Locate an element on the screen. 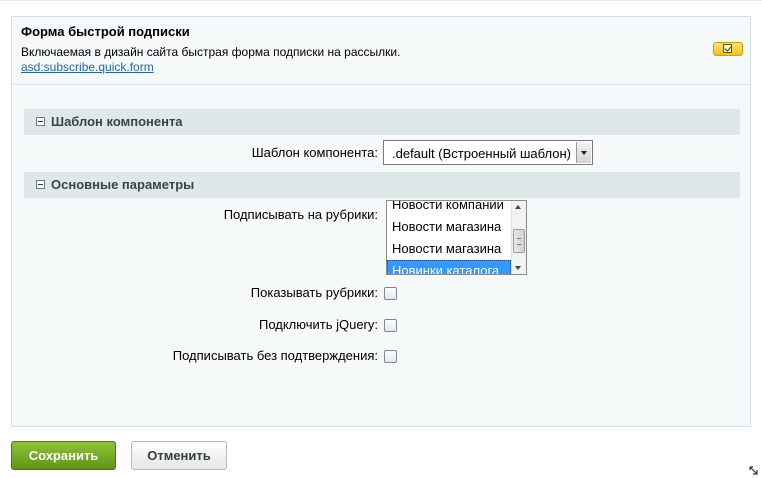 The height and width of the screenshot is (478, 762). show-all-params-toggle is located at coordinates (728, 49).